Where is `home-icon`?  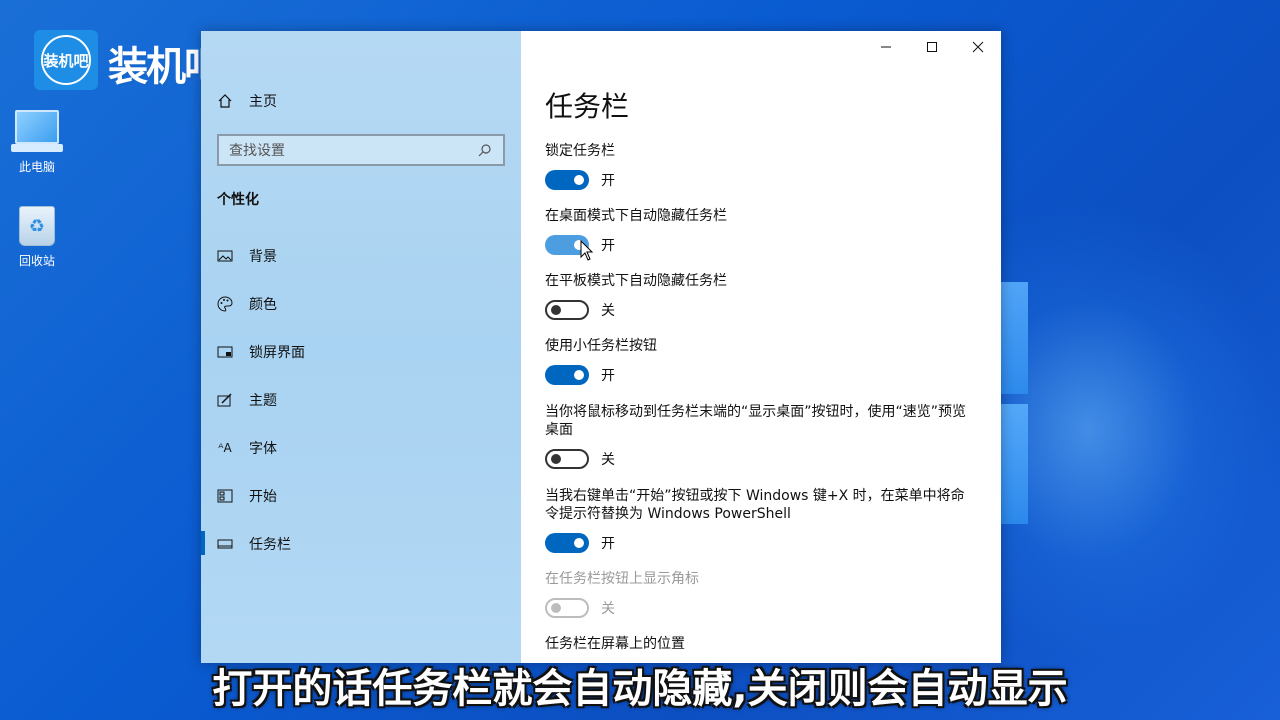 home-icon is located at coordinates (225, 101).